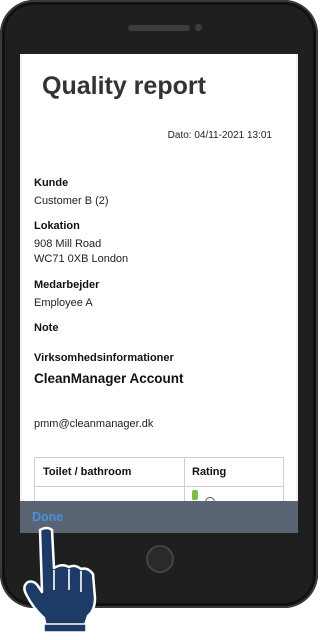 This screenshot has width=320, height=640. Describe the element at coordinates (219, 135) in the screenshot. I see `report-date: Dato: 04/11-2021 13:01` at that location.